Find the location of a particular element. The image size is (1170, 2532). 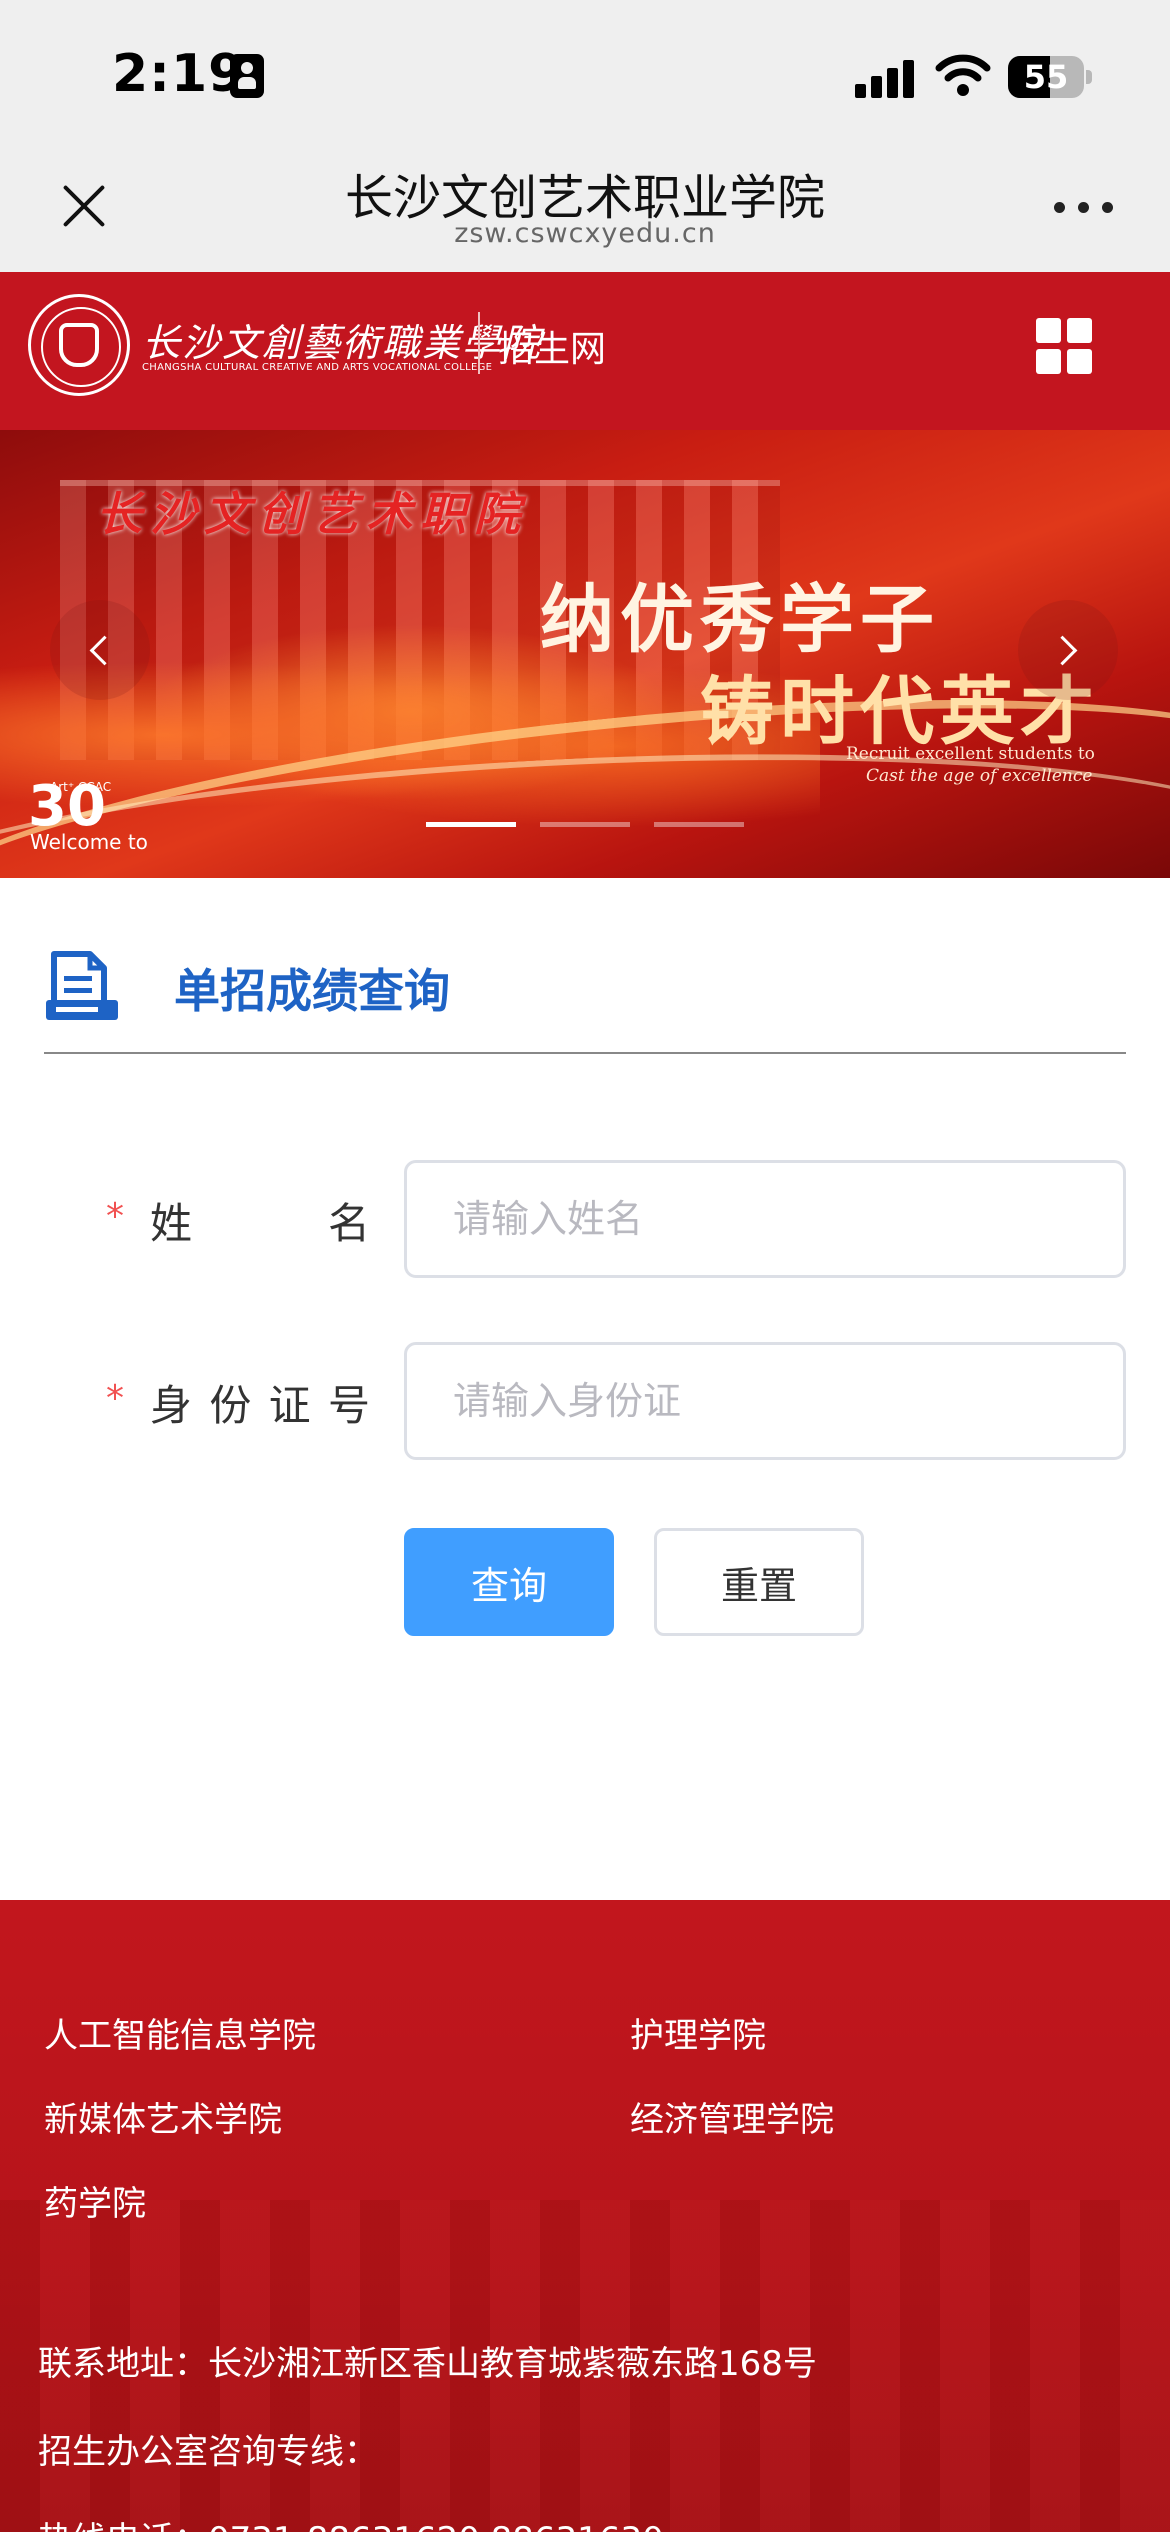

cellular-signal-icon is located at coordinates (885, 78).